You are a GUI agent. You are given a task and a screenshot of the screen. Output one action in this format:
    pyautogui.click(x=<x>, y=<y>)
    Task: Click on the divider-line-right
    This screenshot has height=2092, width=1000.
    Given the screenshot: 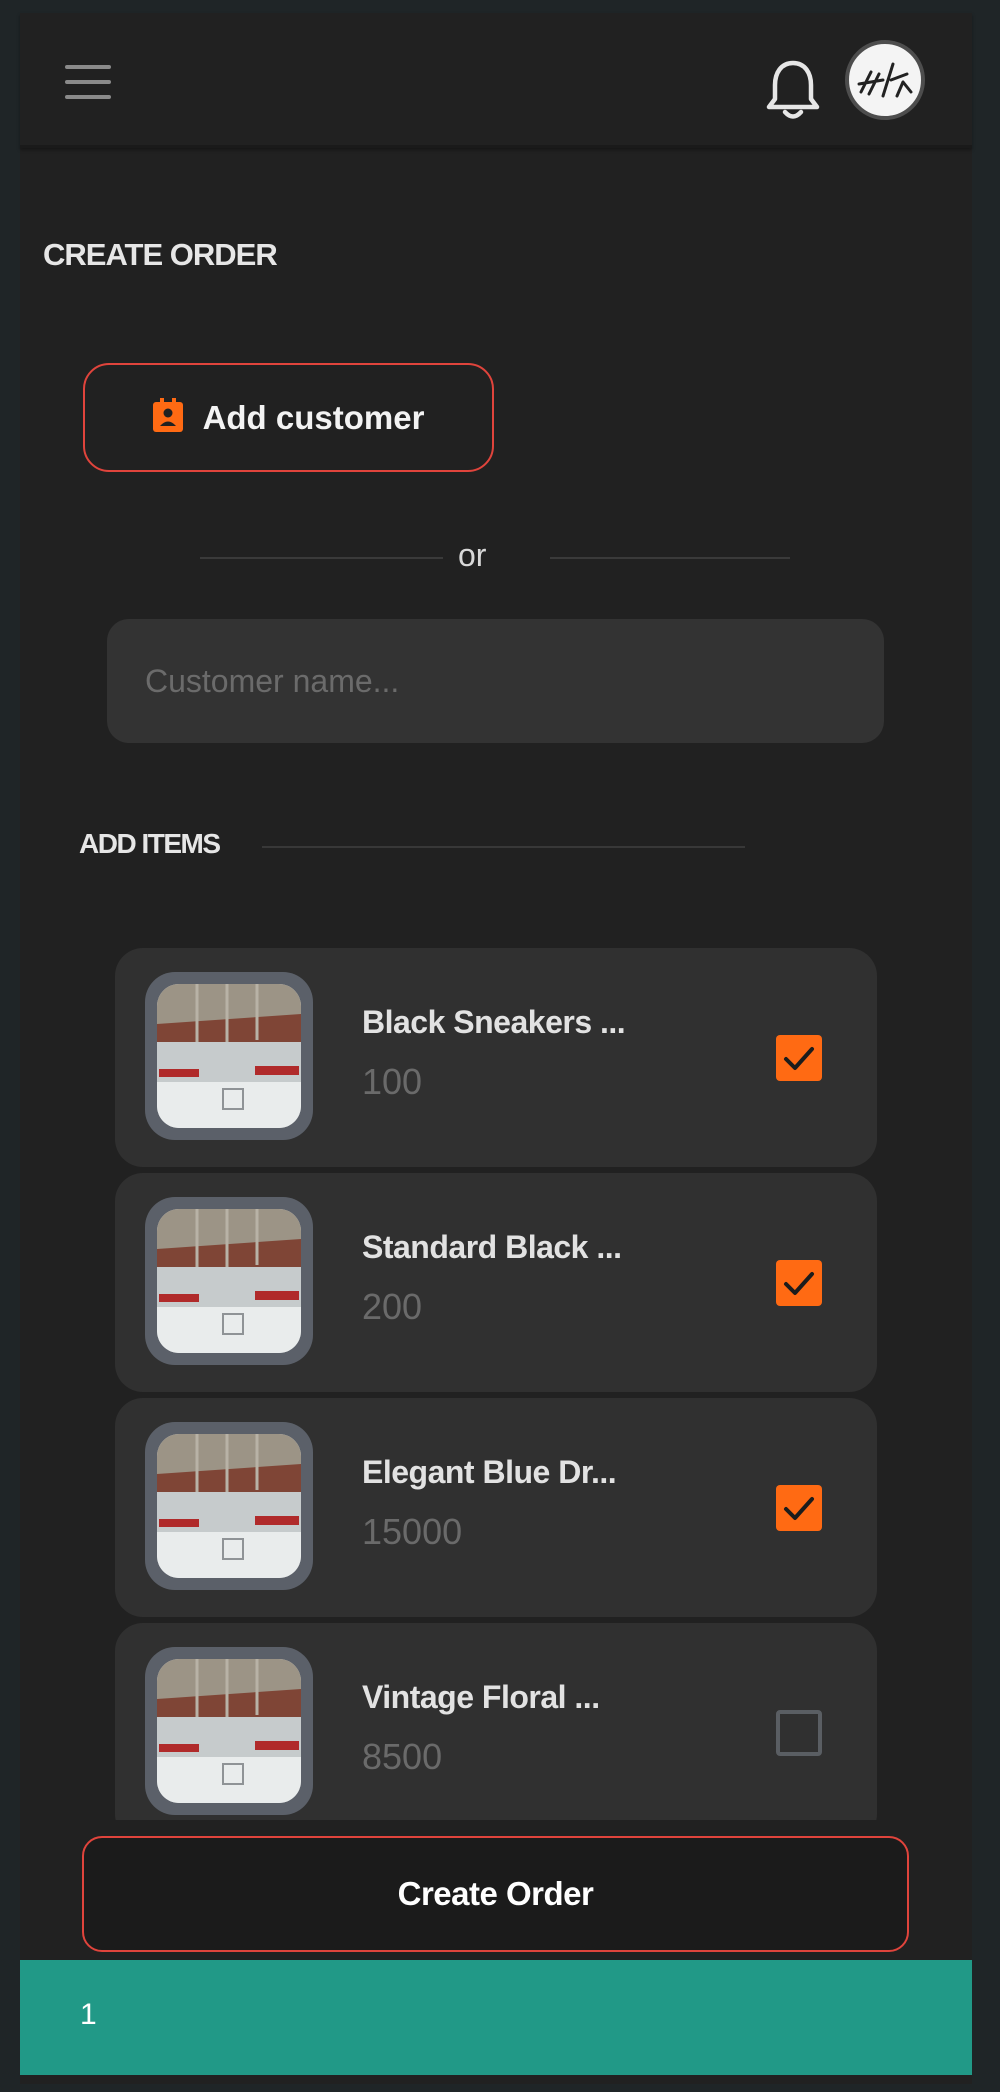 What is the action you would take?
    pyautogui.click(x=670, y=558)
    